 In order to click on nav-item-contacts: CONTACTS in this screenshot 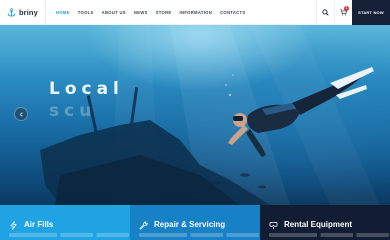, I will do `click(232, 12)`.